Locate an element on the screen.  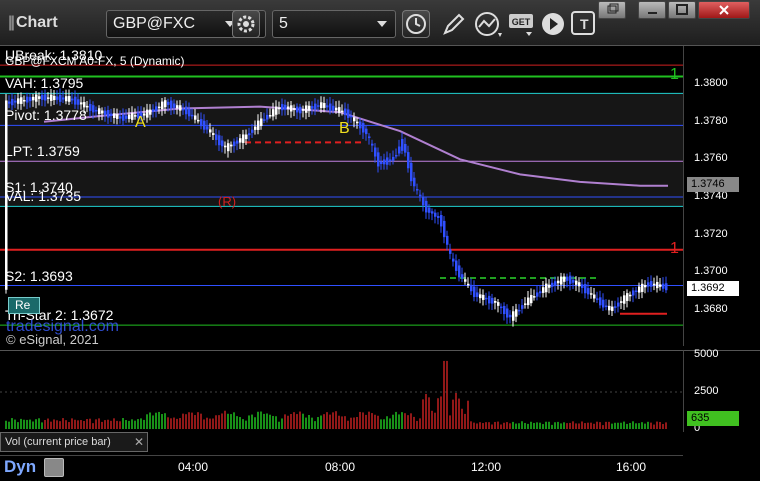
maximize-icon is located at coordinates (682, 10).